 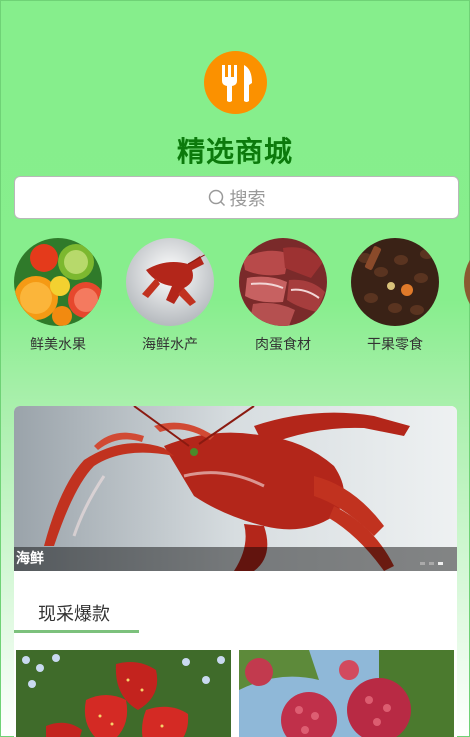 What do you see at coordinates (235, 559) in the screenshot?
I see `banner-caption: 海鲜` at bounding box center [235, 559].